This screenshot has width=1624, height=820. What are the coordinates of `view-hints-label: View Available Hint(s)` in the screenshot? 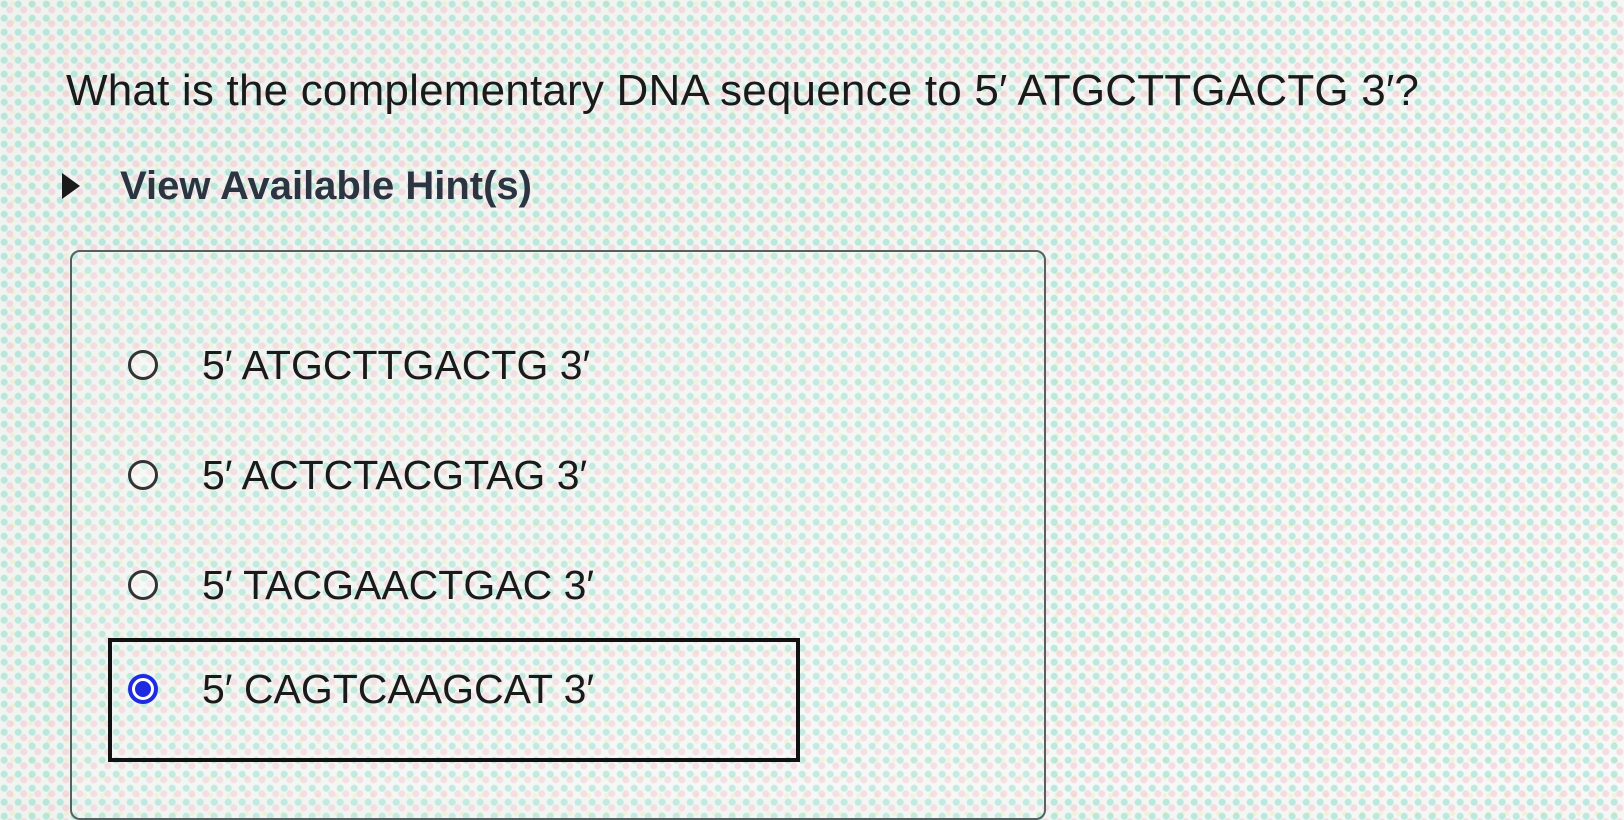 It's located at (326, 186).